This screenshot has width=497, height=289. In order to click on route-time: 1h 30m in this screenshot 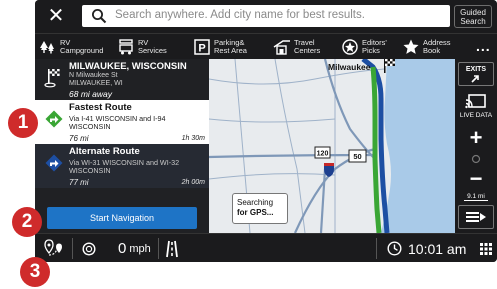, I will do `click(193, 138)`.